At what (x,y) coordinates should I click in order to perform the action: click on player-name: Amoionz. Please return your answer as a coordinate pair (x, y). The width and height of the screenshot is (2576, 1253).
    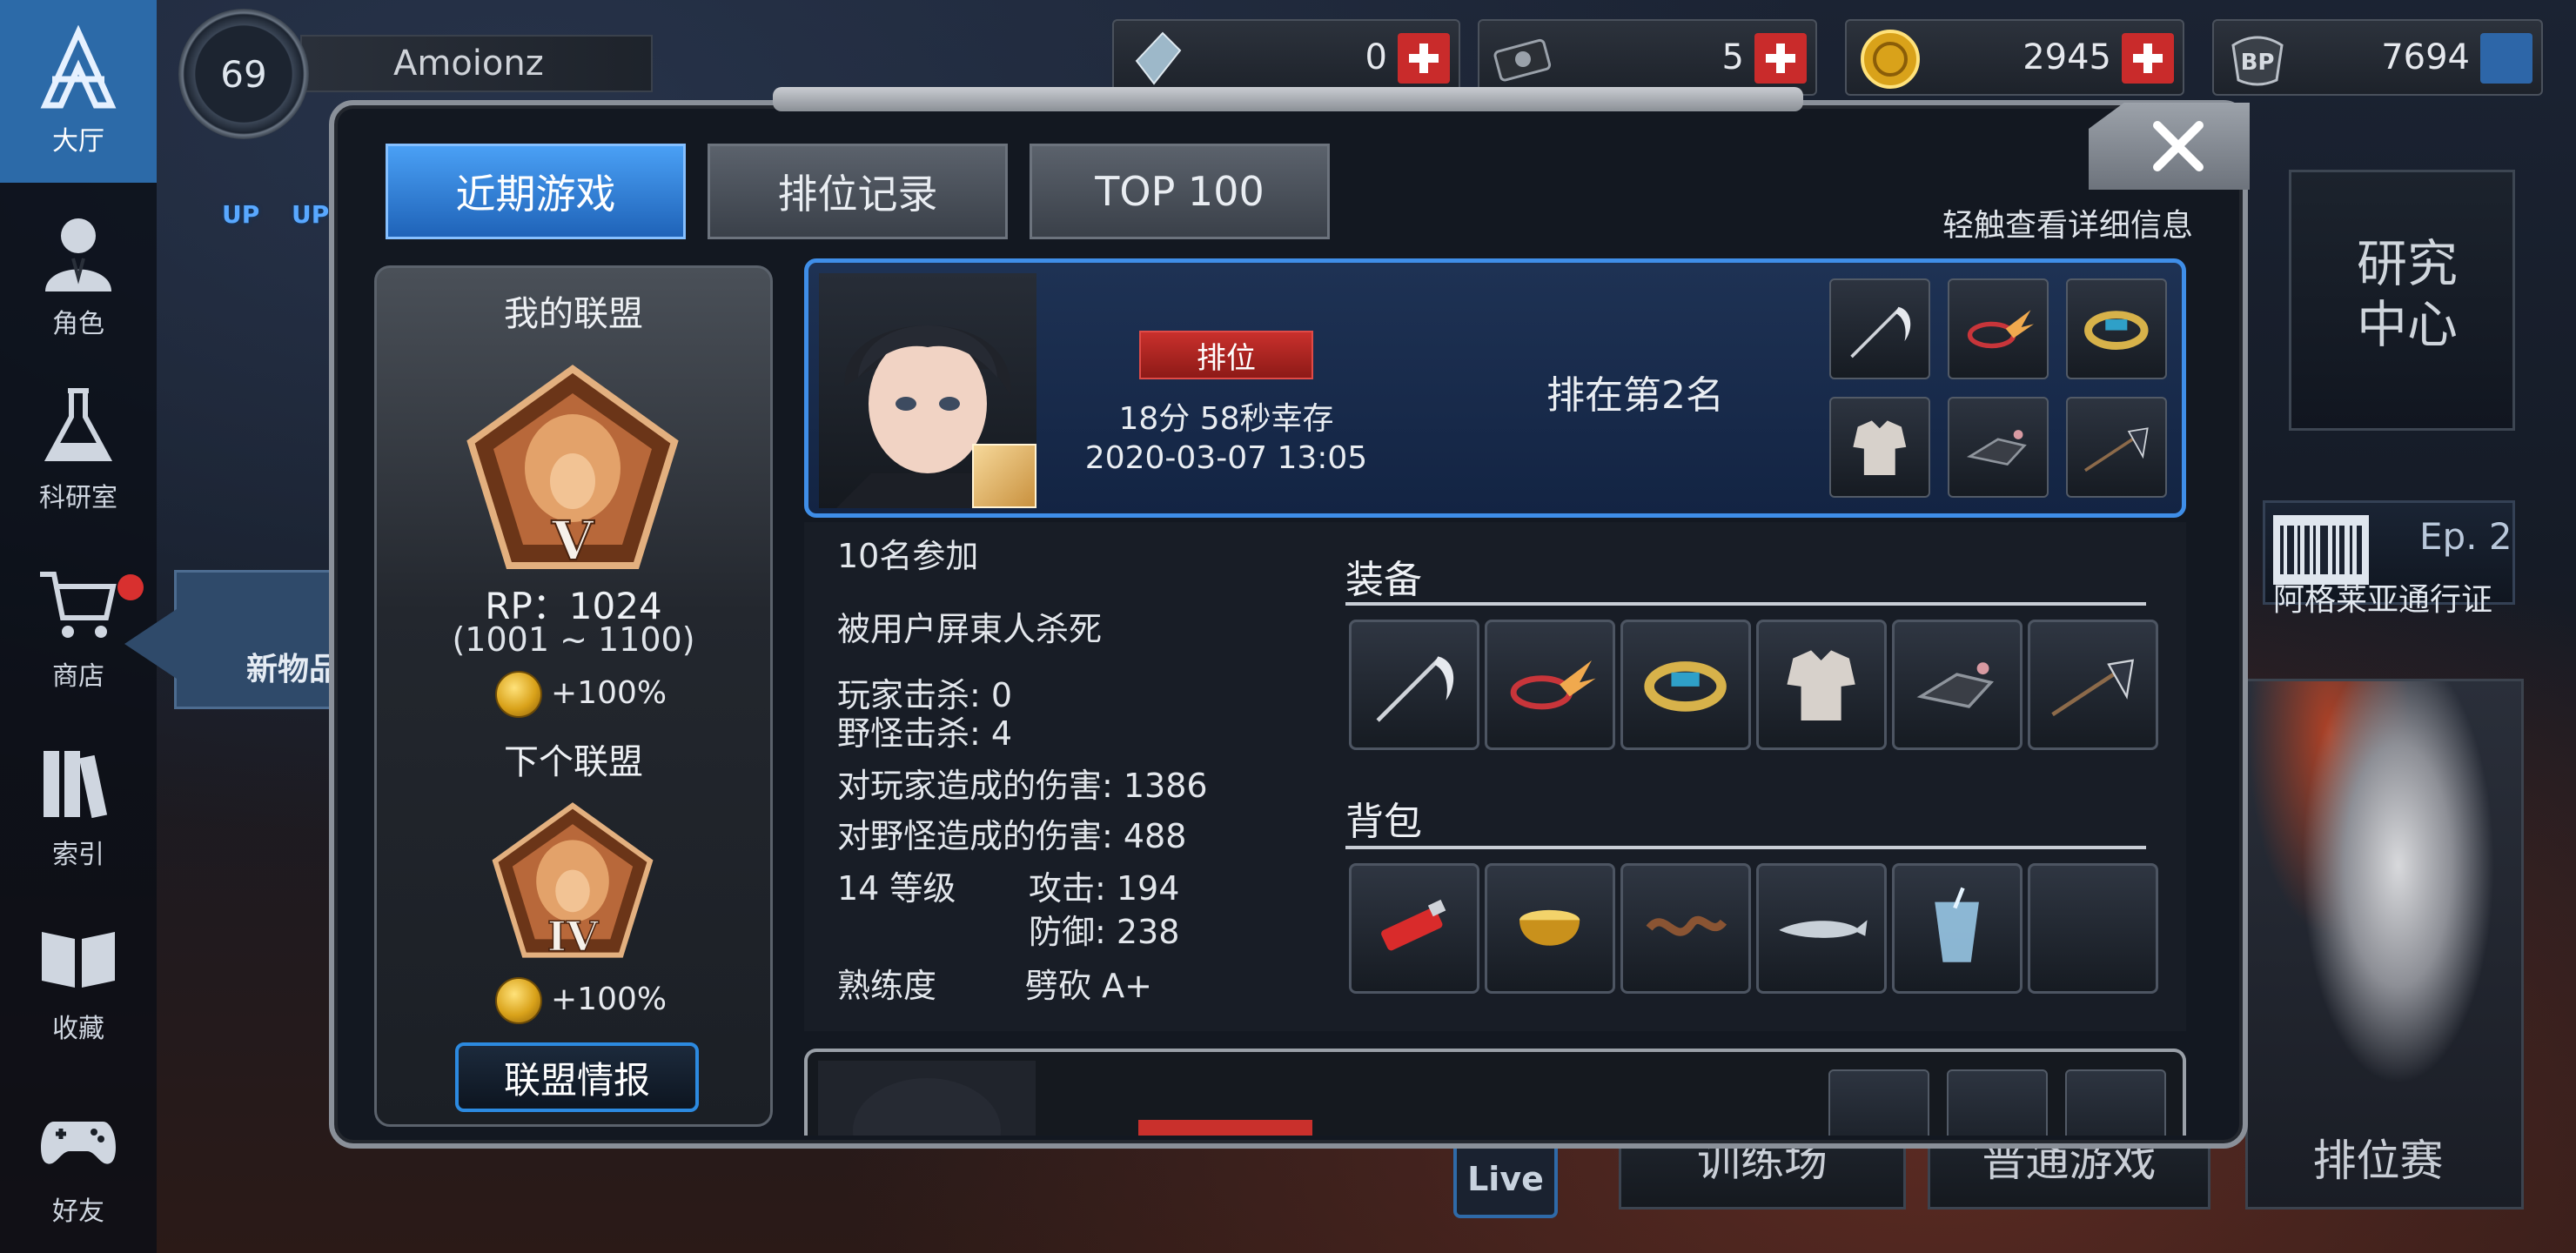
    Looking at the image, I should click on (476, 63).